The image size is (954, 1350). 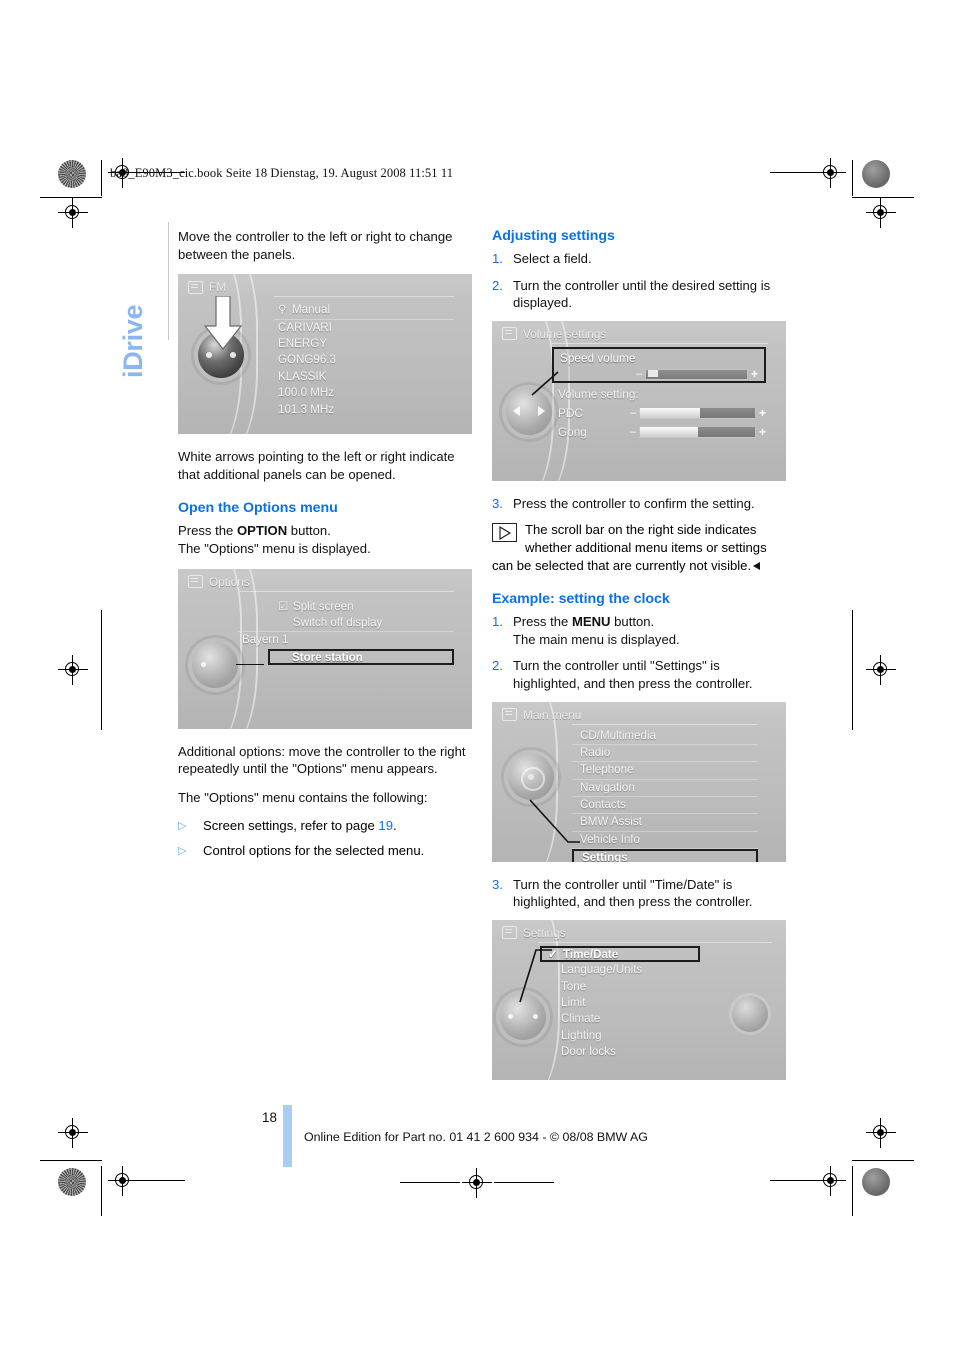 What do you see at coordinates (258, 508) in the screenshot?
I see `options-heading: Open the Options menu` at bounding box center [258, 508].